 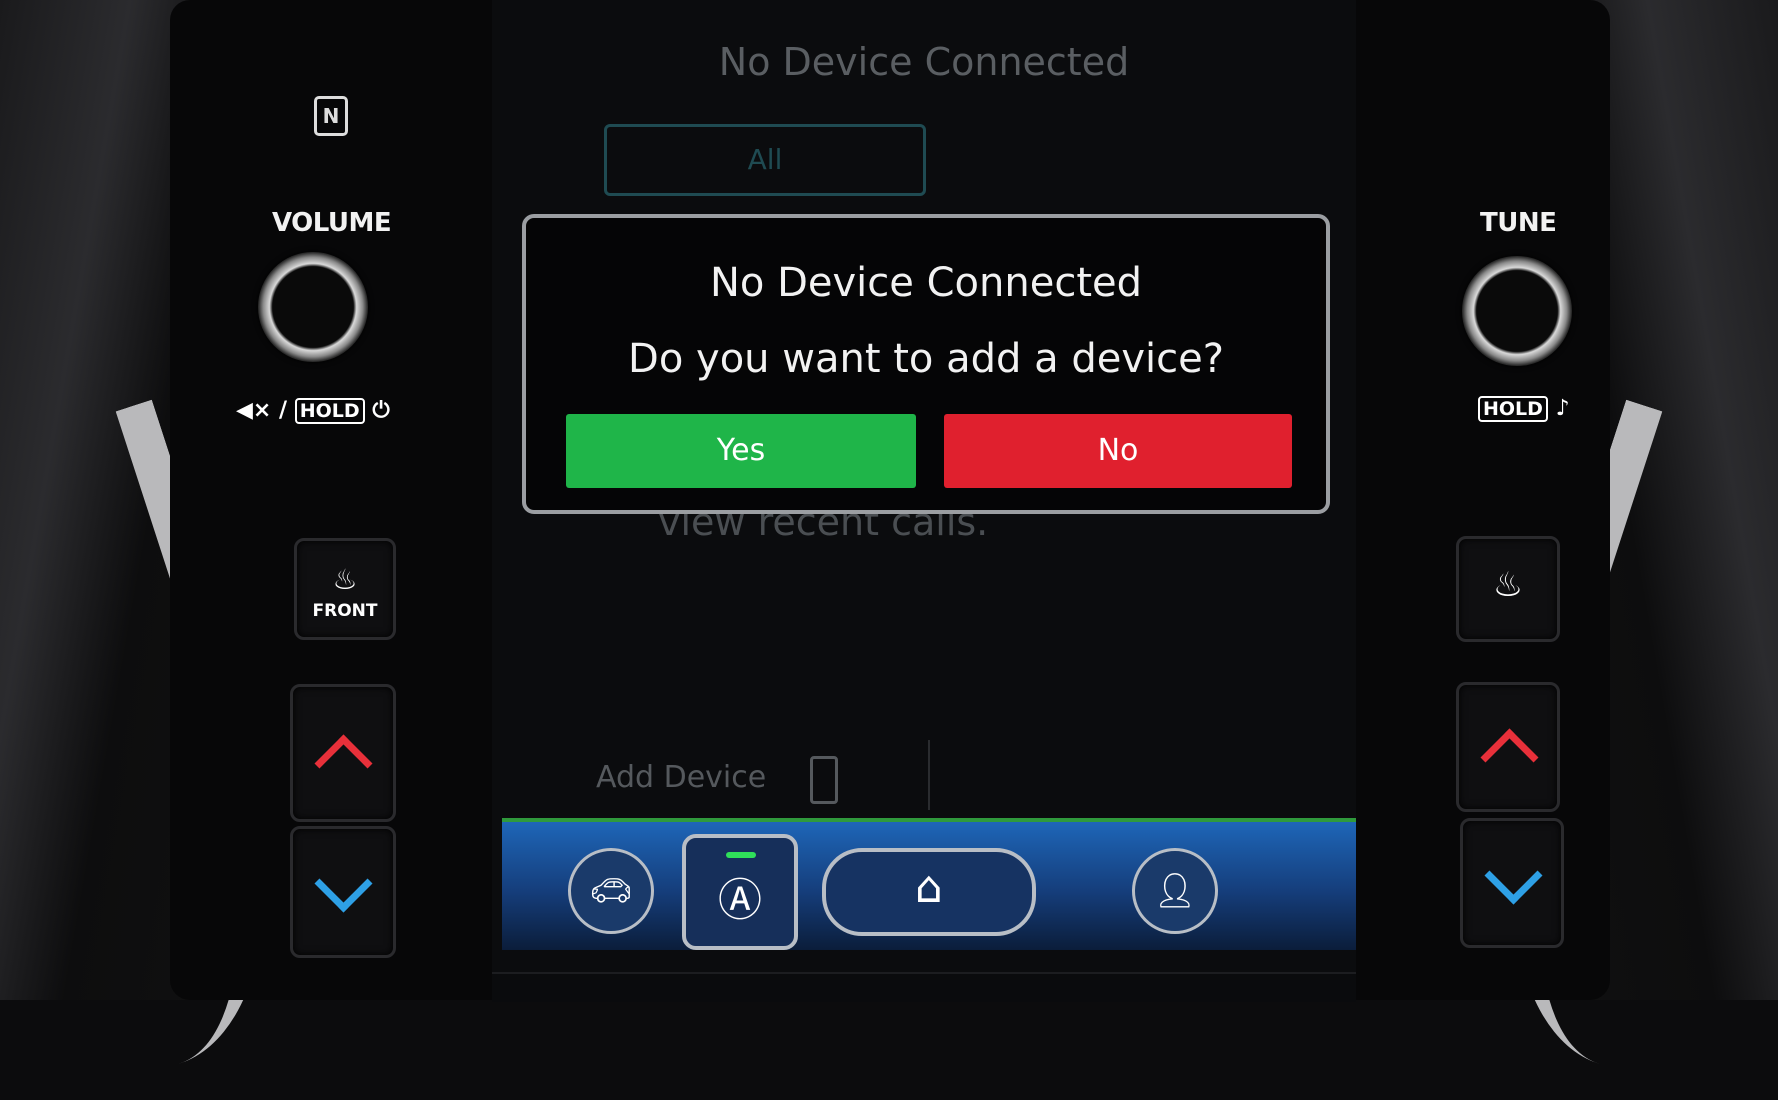 I want to click on active-indicator, so click(x=741, y=855).